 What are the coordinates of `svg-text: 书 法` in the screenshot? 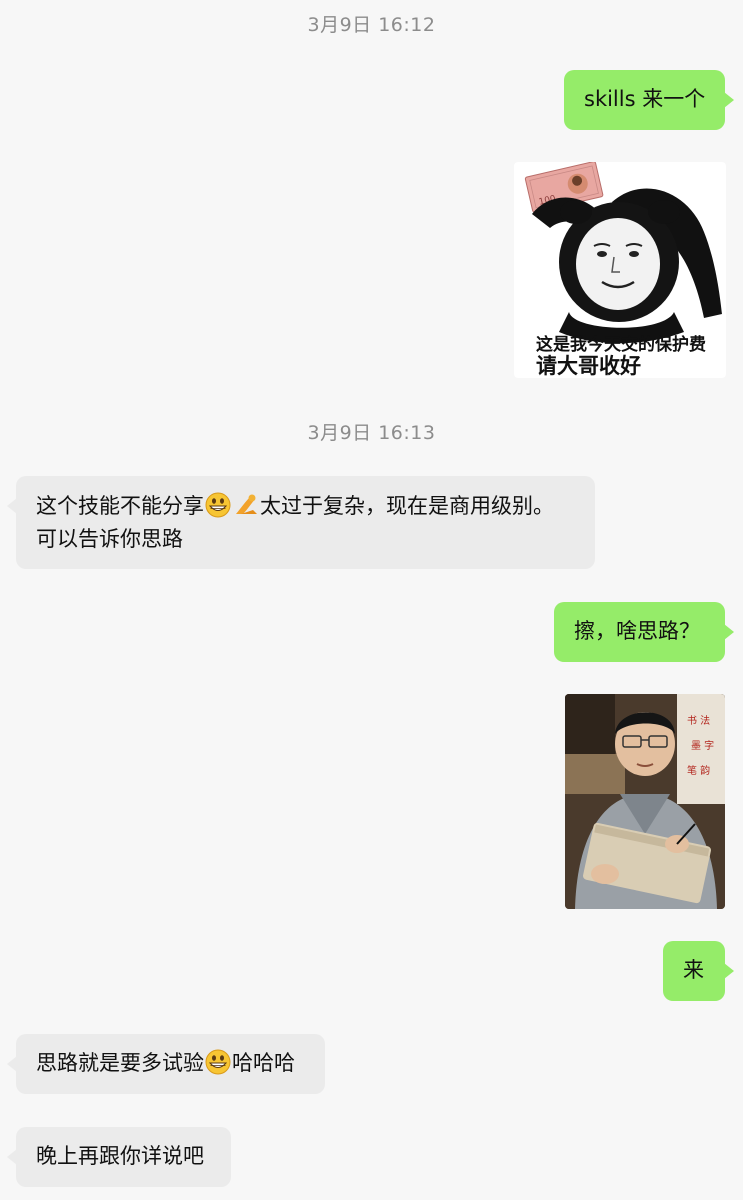 It's located at (698, 720).